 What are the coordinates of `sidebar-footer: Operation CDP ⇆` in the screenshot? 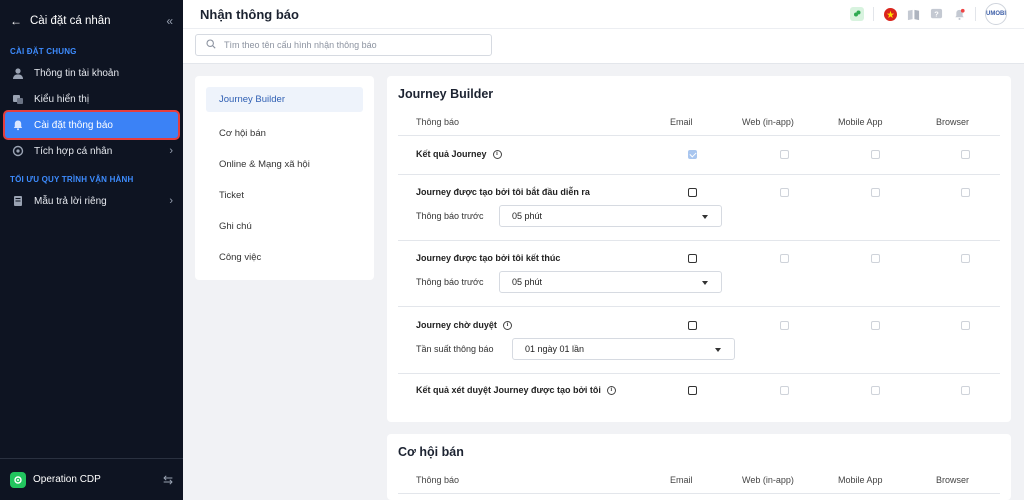 It's located at (91, 479).